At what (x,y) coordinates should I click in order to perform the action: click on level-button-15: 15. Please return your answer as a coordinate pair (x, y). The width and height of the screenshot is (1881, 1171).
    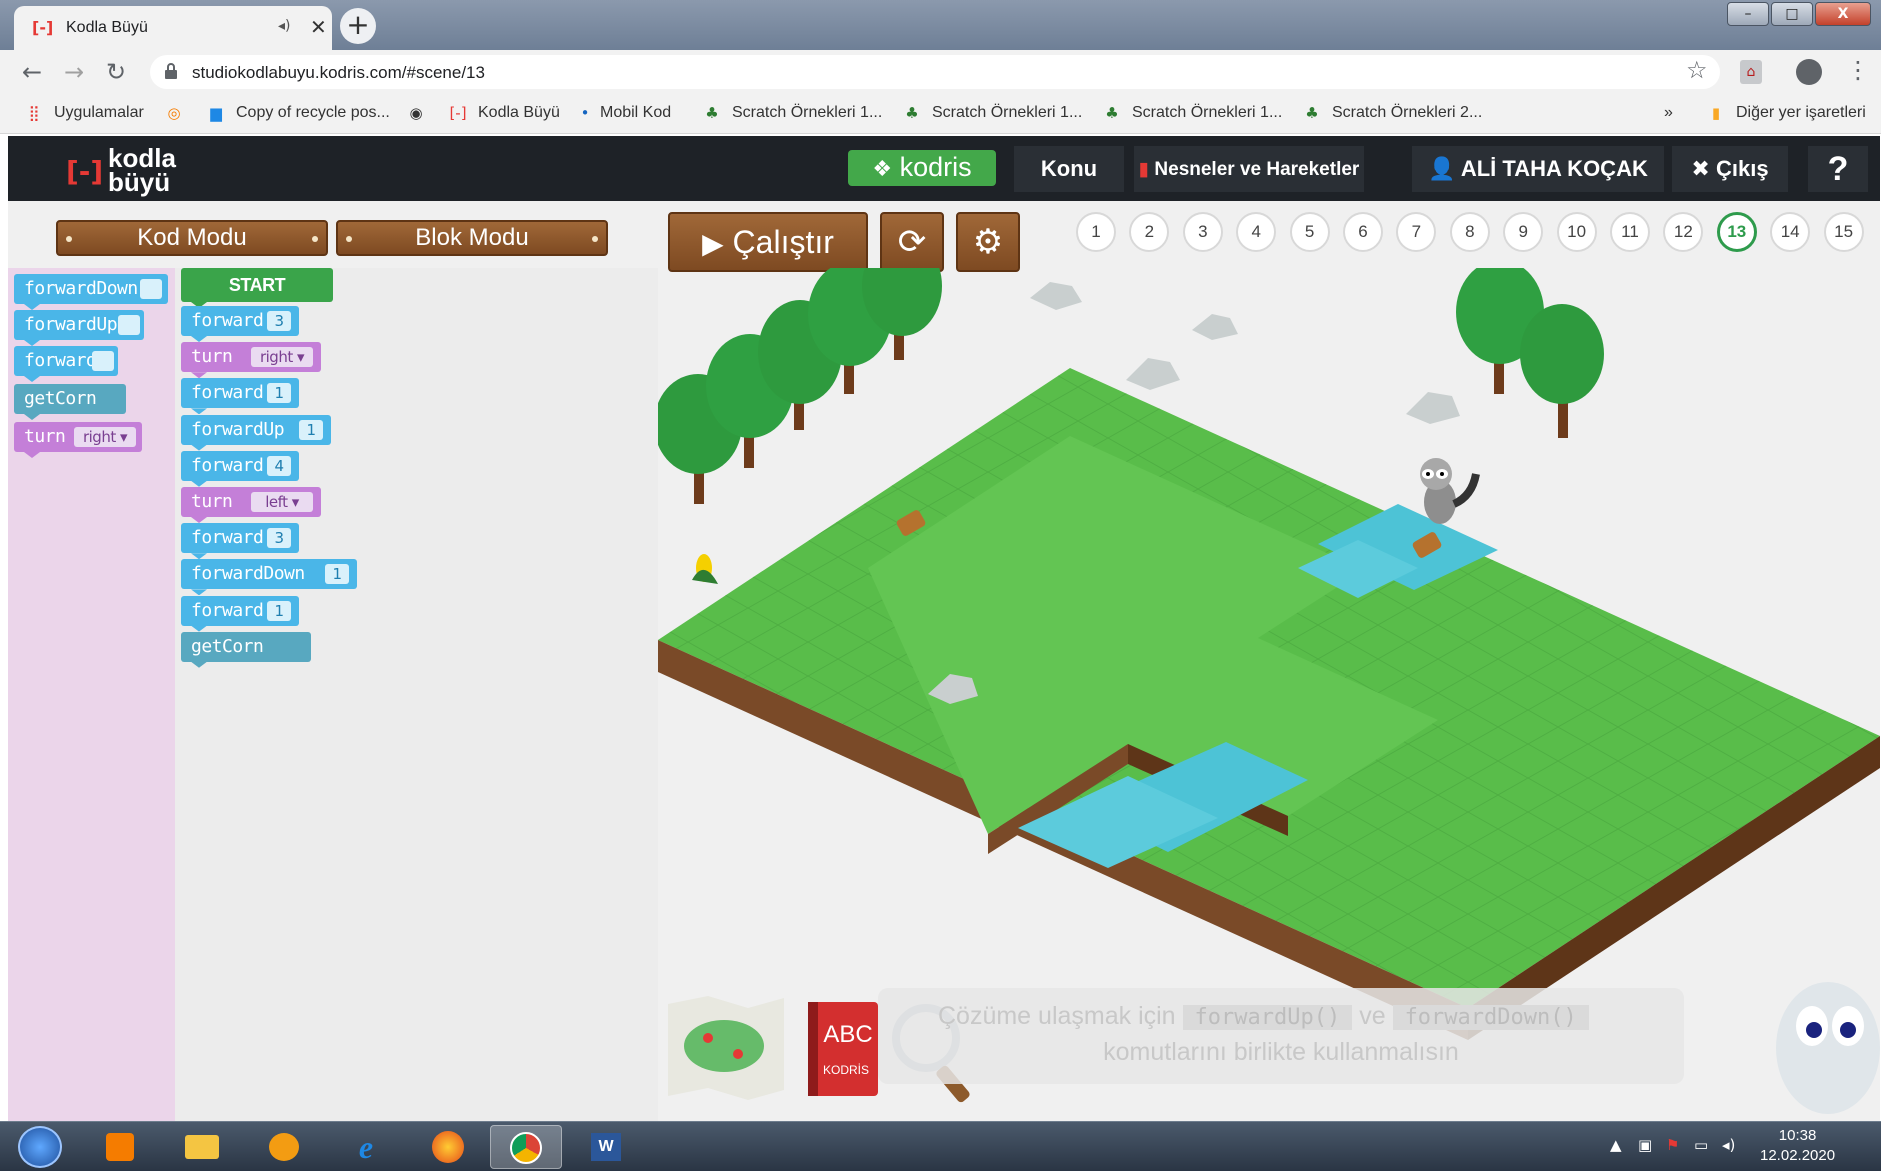
    Looking at the image, I should click on (1843, 232).